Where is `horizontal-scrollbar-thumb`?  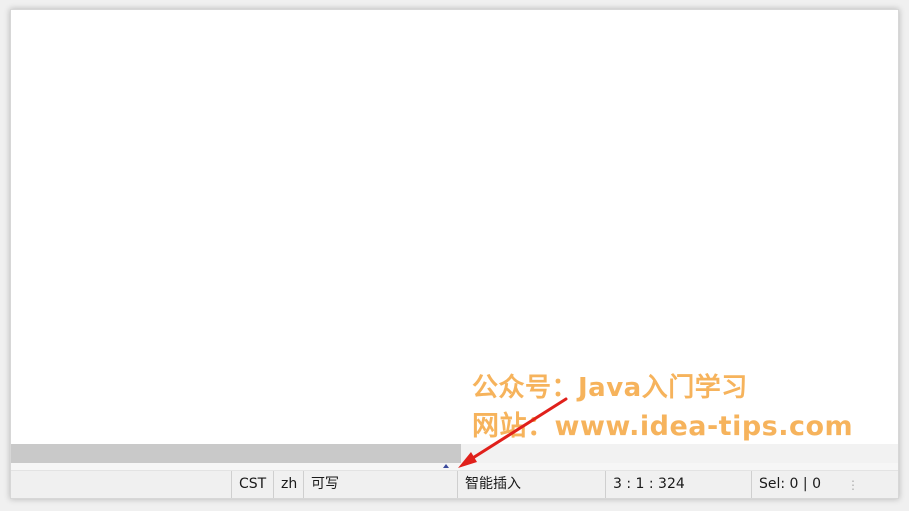
horizontal-scrollbar-thumb is located at coordinates (236, 453).